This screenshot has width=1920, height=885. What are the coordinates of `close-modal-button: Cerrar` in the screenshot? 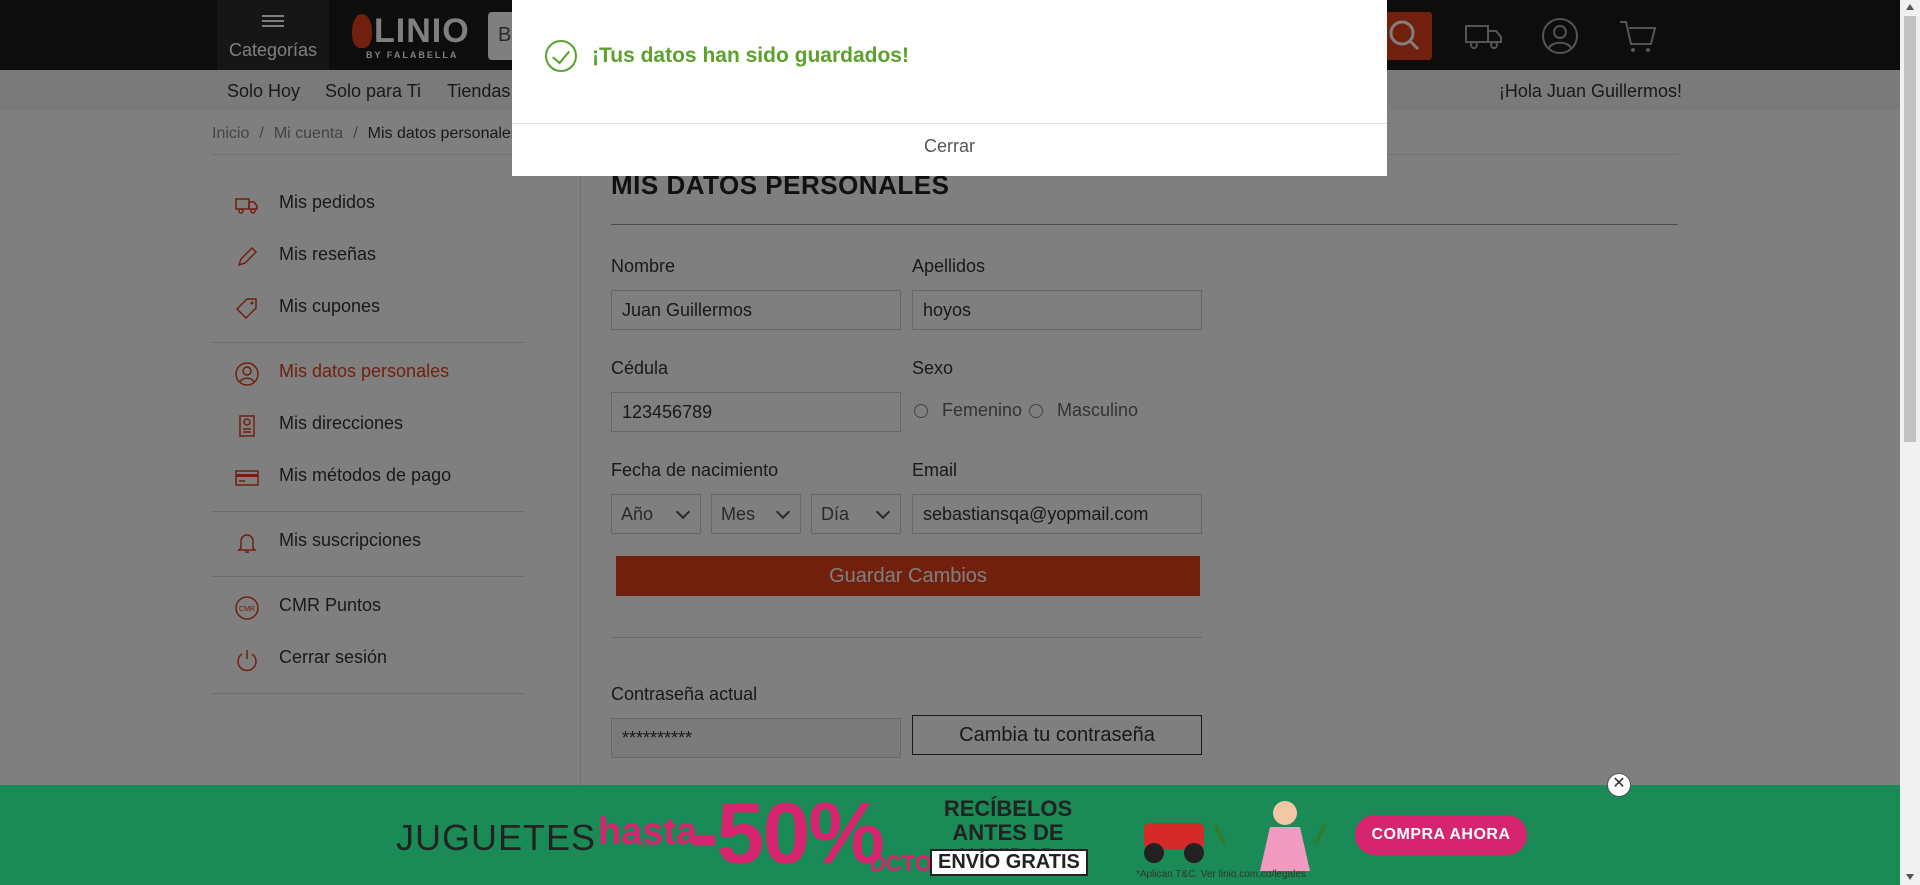 It's located at (949, 146).